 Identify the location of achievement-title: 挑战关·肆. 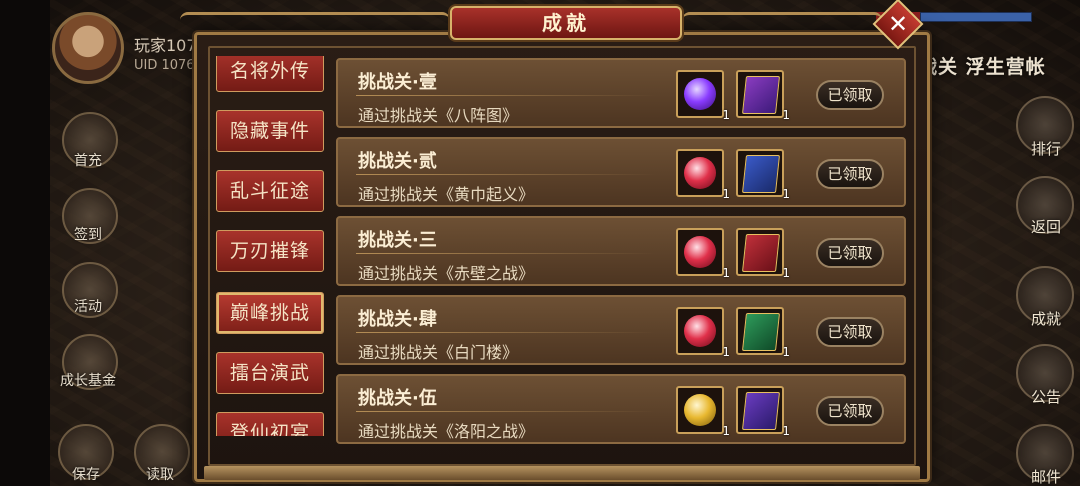
(397, 319).